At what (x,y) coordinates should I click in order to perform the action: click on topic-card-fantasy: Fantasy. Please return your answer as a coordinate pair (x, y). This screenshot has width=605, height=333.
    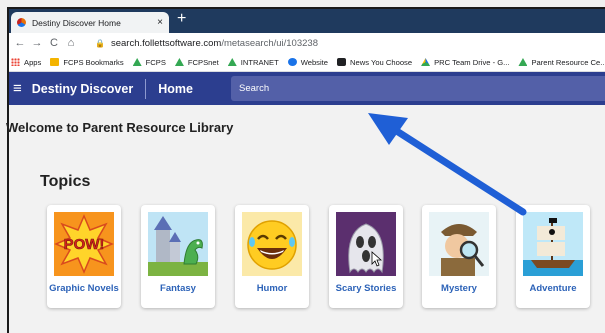
    Looking at the image, I should click on (178, 256).